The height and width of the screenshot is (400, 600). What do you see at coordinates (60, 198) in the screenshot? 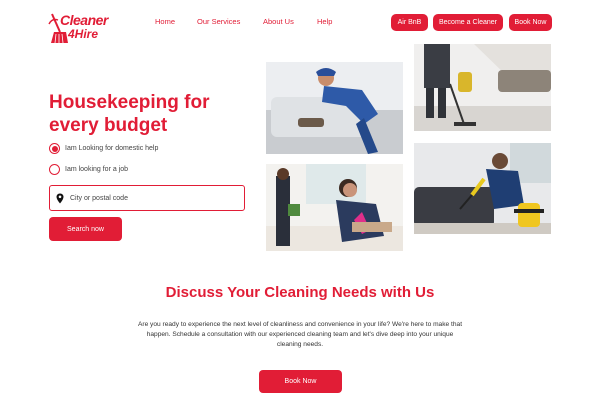
I see `map-pin-icon` at bounding box center [60, 198].